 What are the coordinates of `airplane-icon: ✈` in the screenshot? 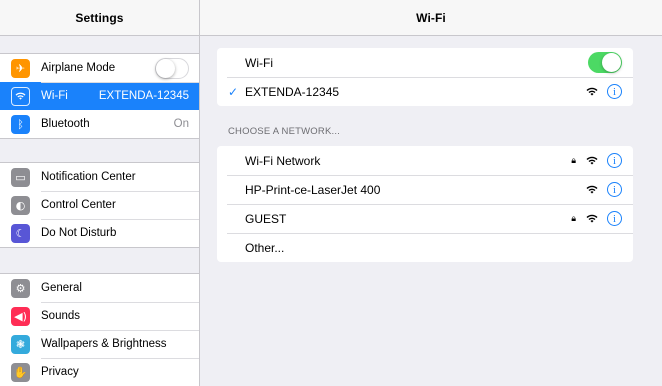 It's located at (20, 68).